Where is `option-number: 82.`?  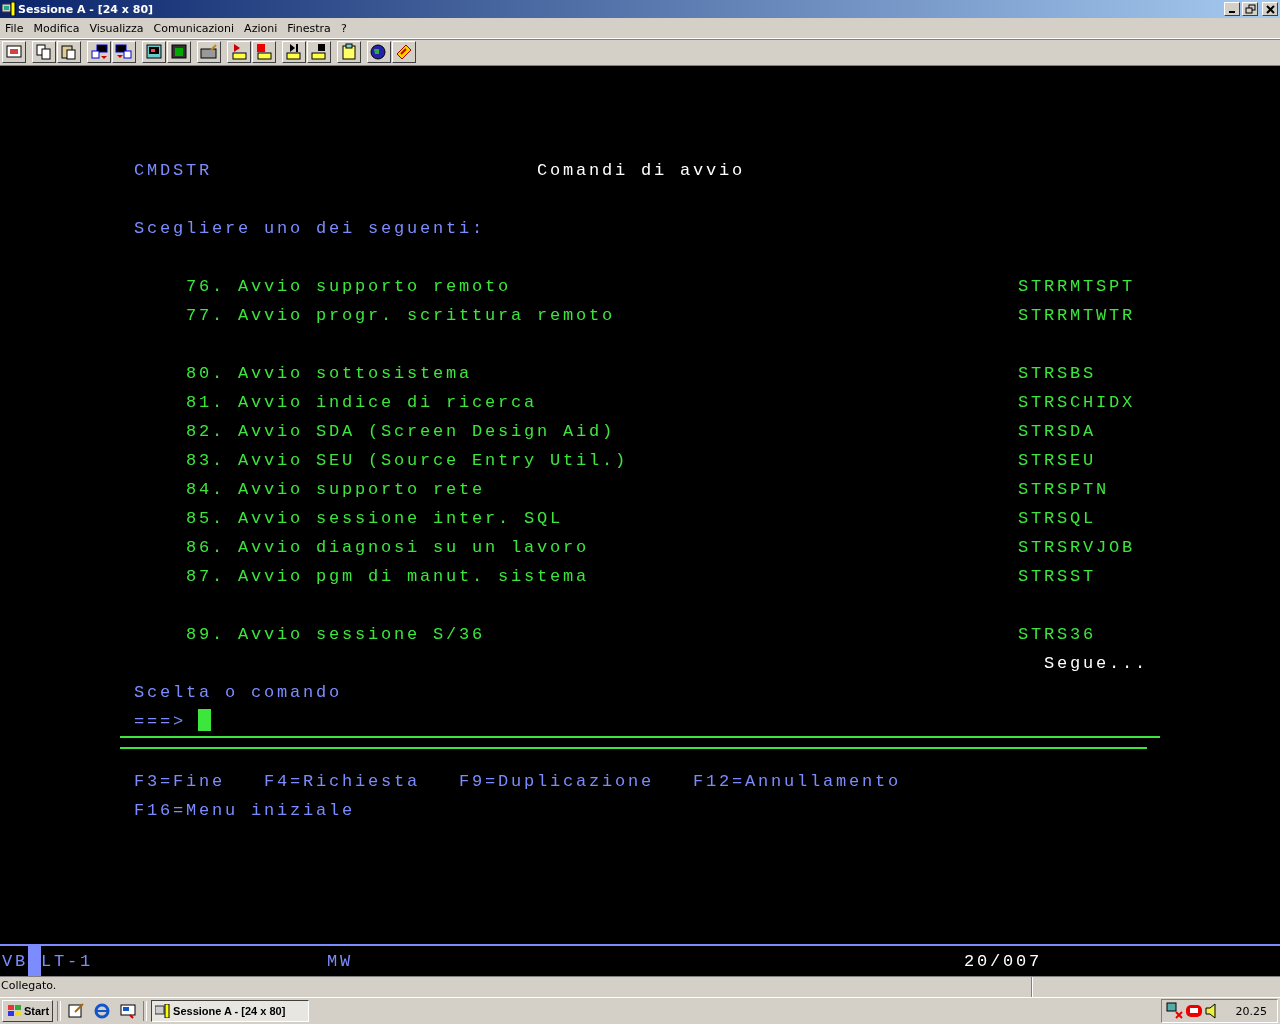
option-number: 82. is located at coordinates (206, 432).